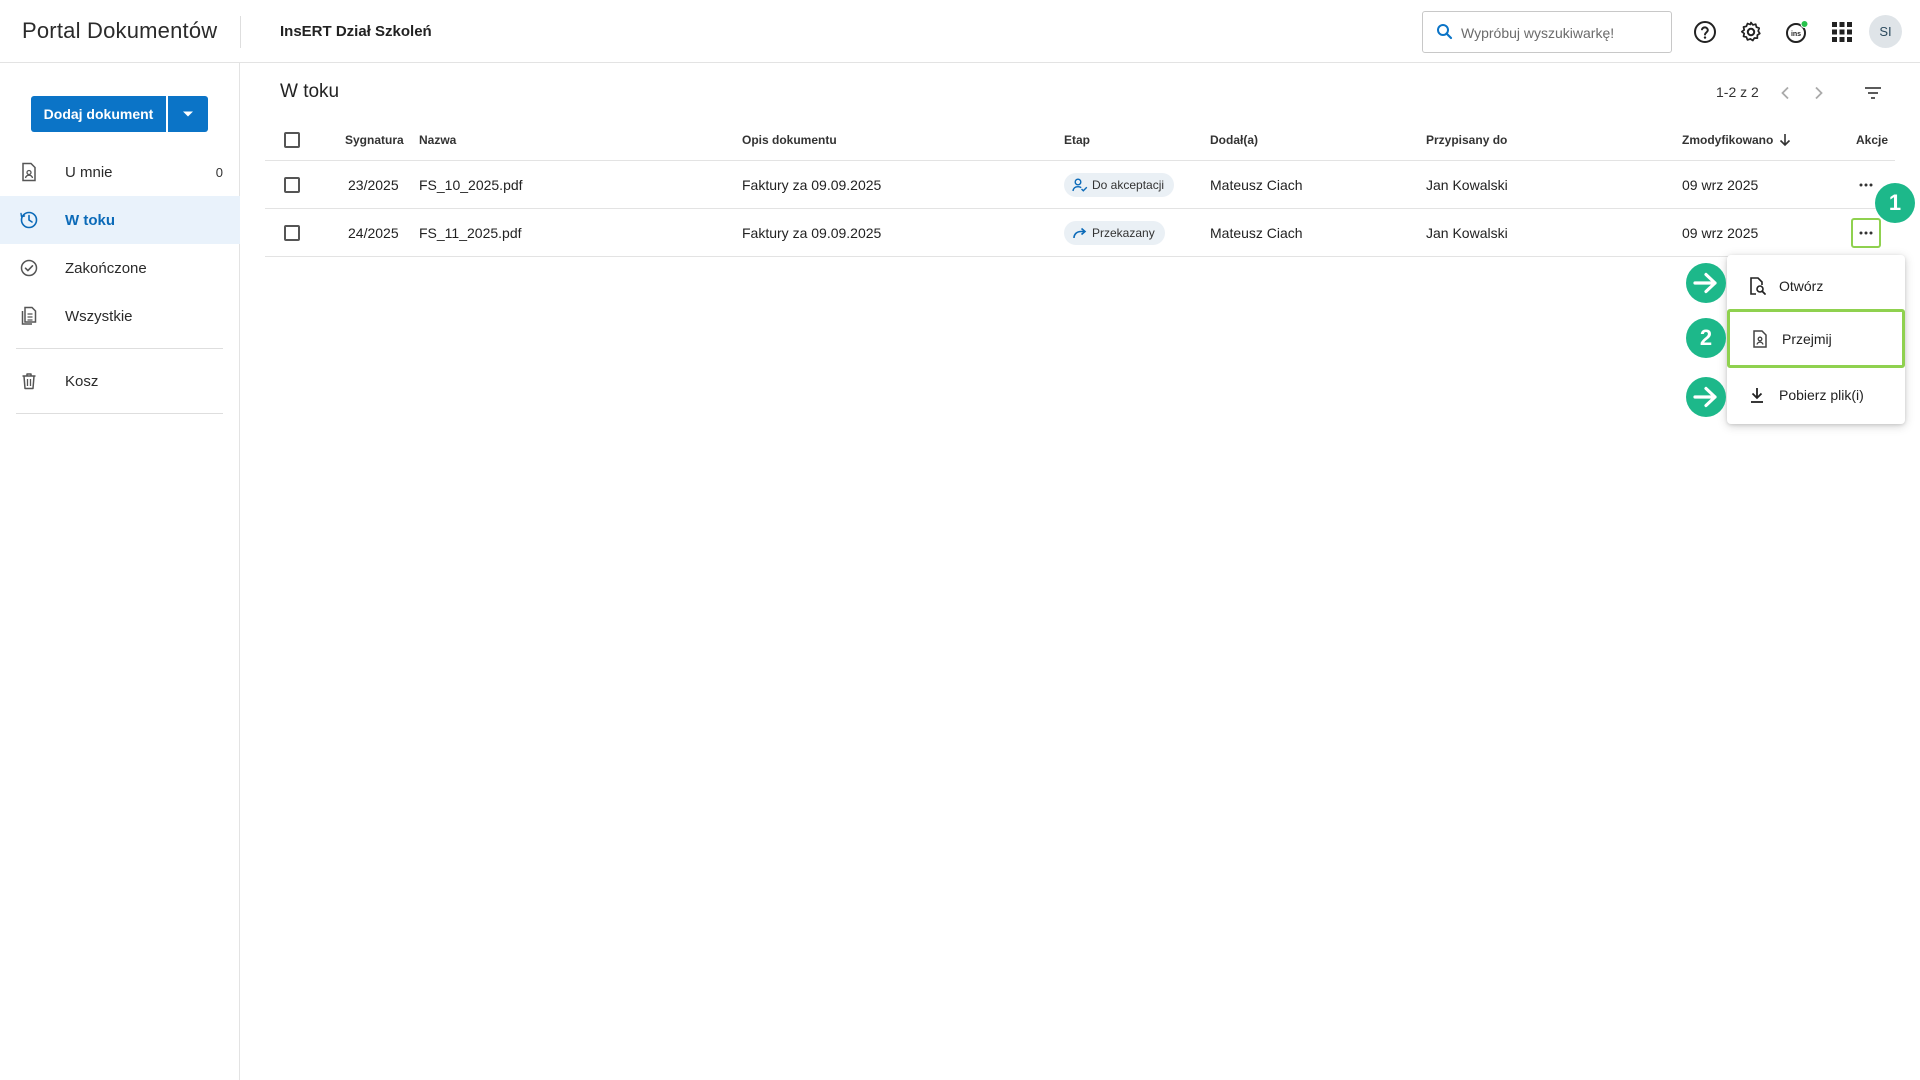  I want to click on stage-cell: Przekazany, so click(1114, 233).